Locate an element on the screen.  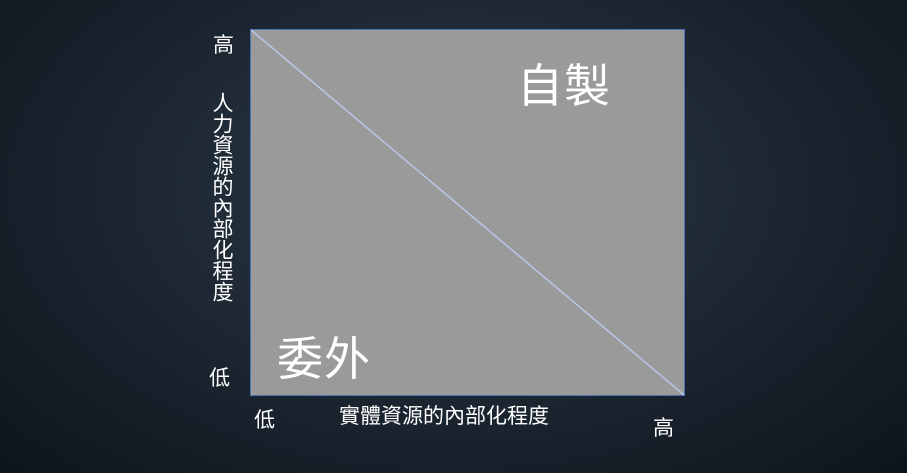
make-label: 自製 is located at coordinates (564, 86).